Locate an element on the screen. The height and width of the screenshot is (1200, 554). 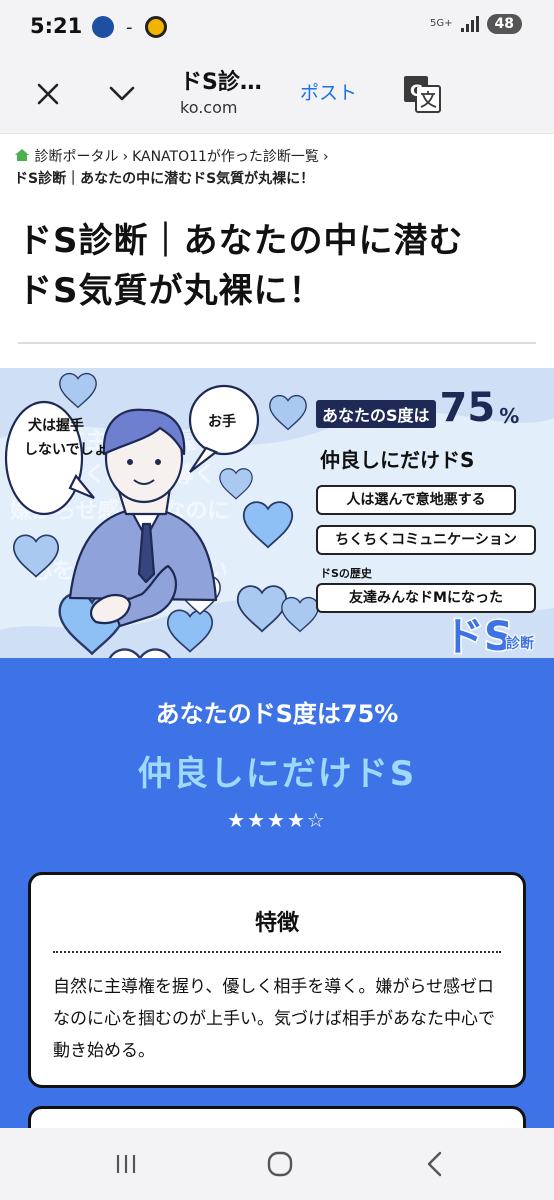
hero-score-unit: % is located at coordinates (509, 416).